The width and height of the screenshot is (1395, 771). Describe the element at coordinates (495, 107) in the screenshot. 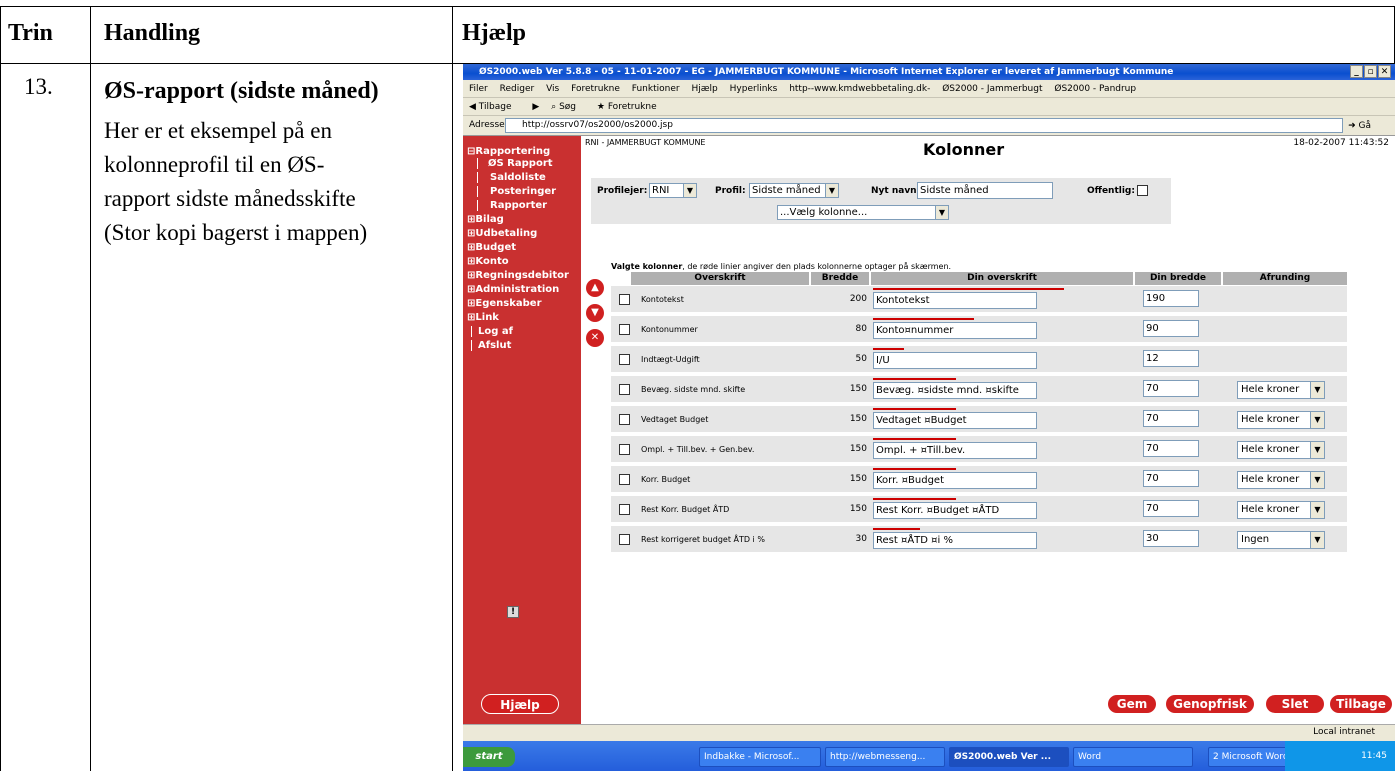

I see `back-button: ◀ Tilbage` at that location.